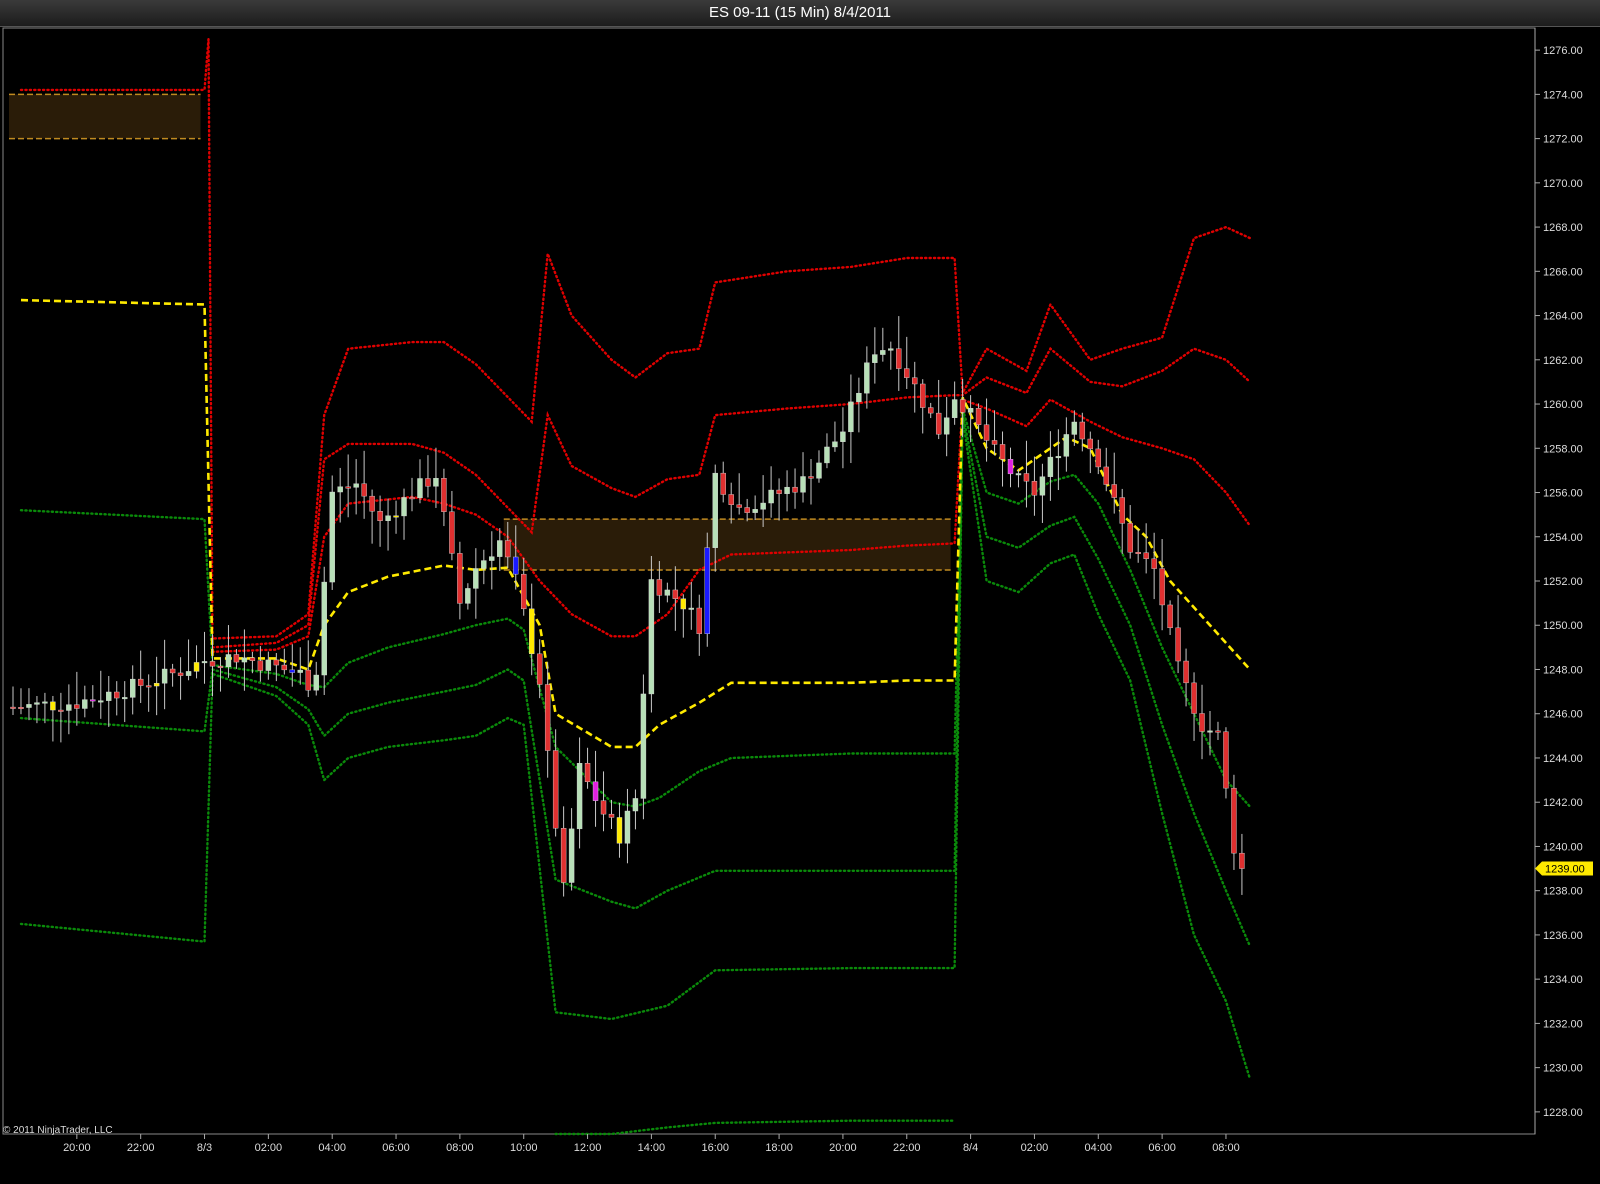 The width and height of the screenshot is (1600, 1184). I want to click on price-tick-label: 1274.00, so click(1563, 95).